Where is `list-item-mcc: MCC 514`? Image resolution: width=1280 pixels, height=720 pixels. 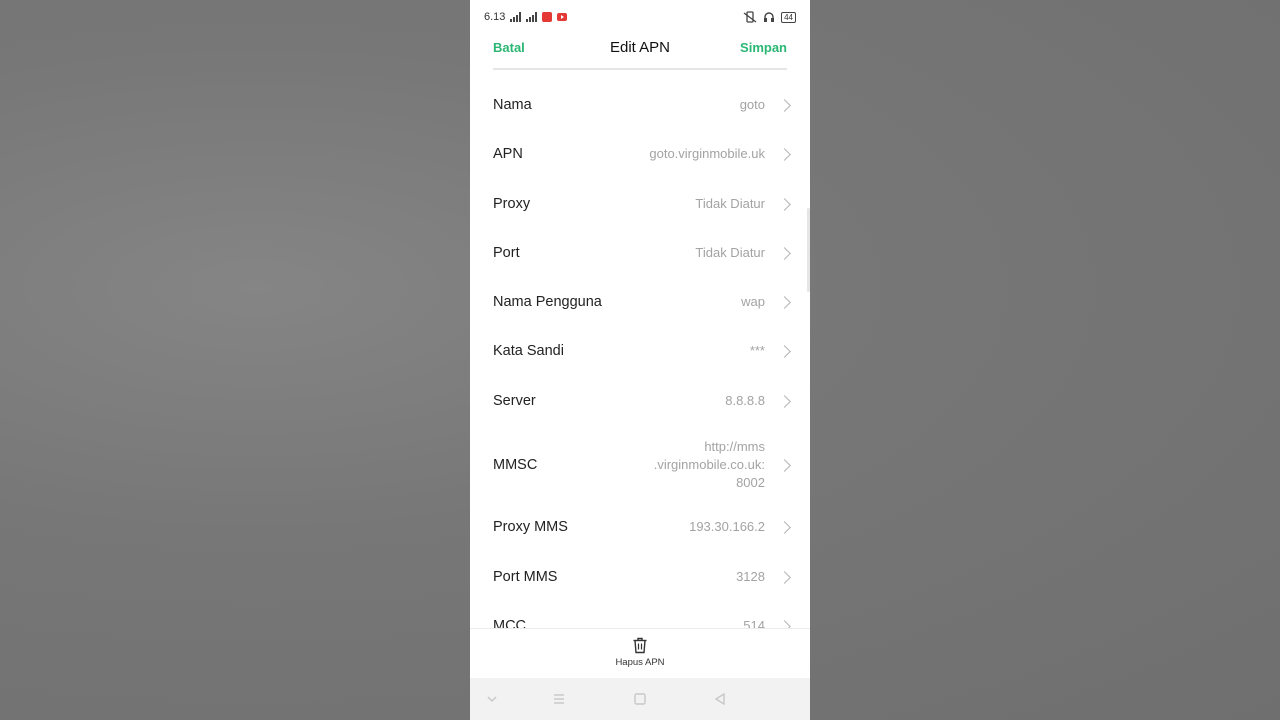
list-item-mcc: MCC 514 is located at coordinates (640, 620).